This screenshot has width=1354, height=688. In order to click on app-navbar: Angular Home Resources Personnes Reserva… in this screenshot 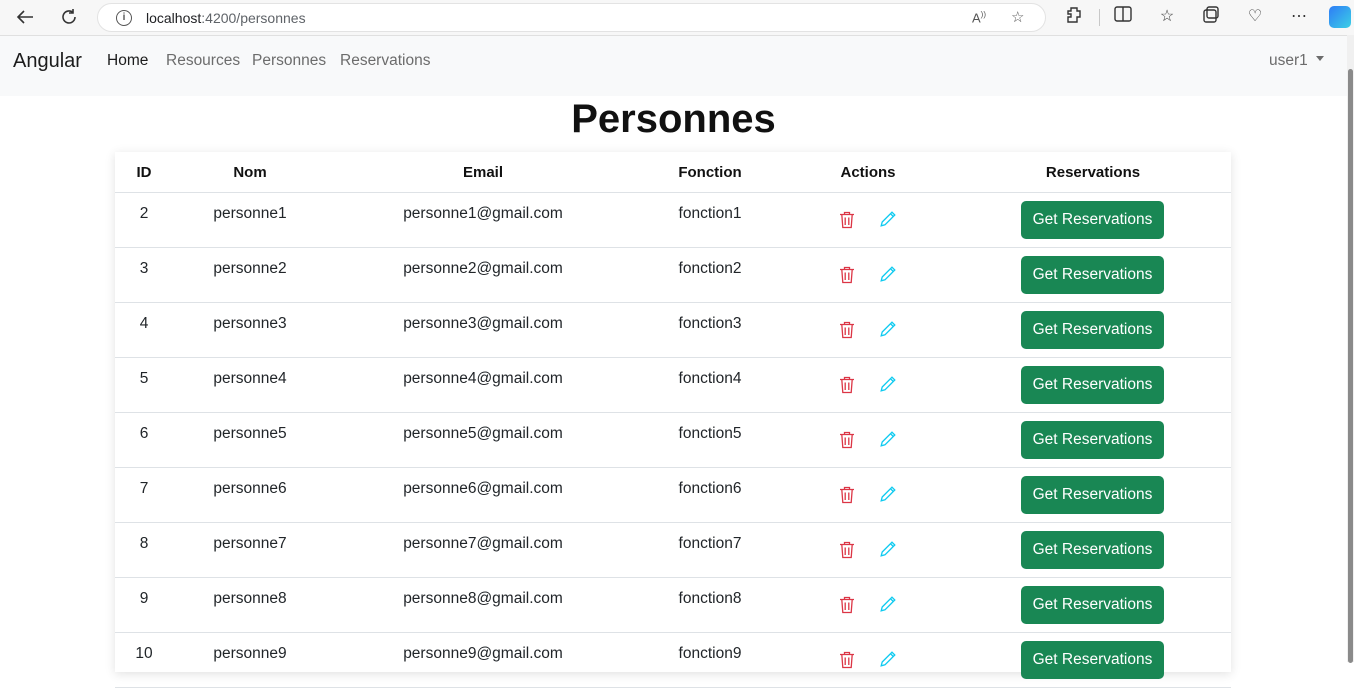, I will do `click(673, 65)`.